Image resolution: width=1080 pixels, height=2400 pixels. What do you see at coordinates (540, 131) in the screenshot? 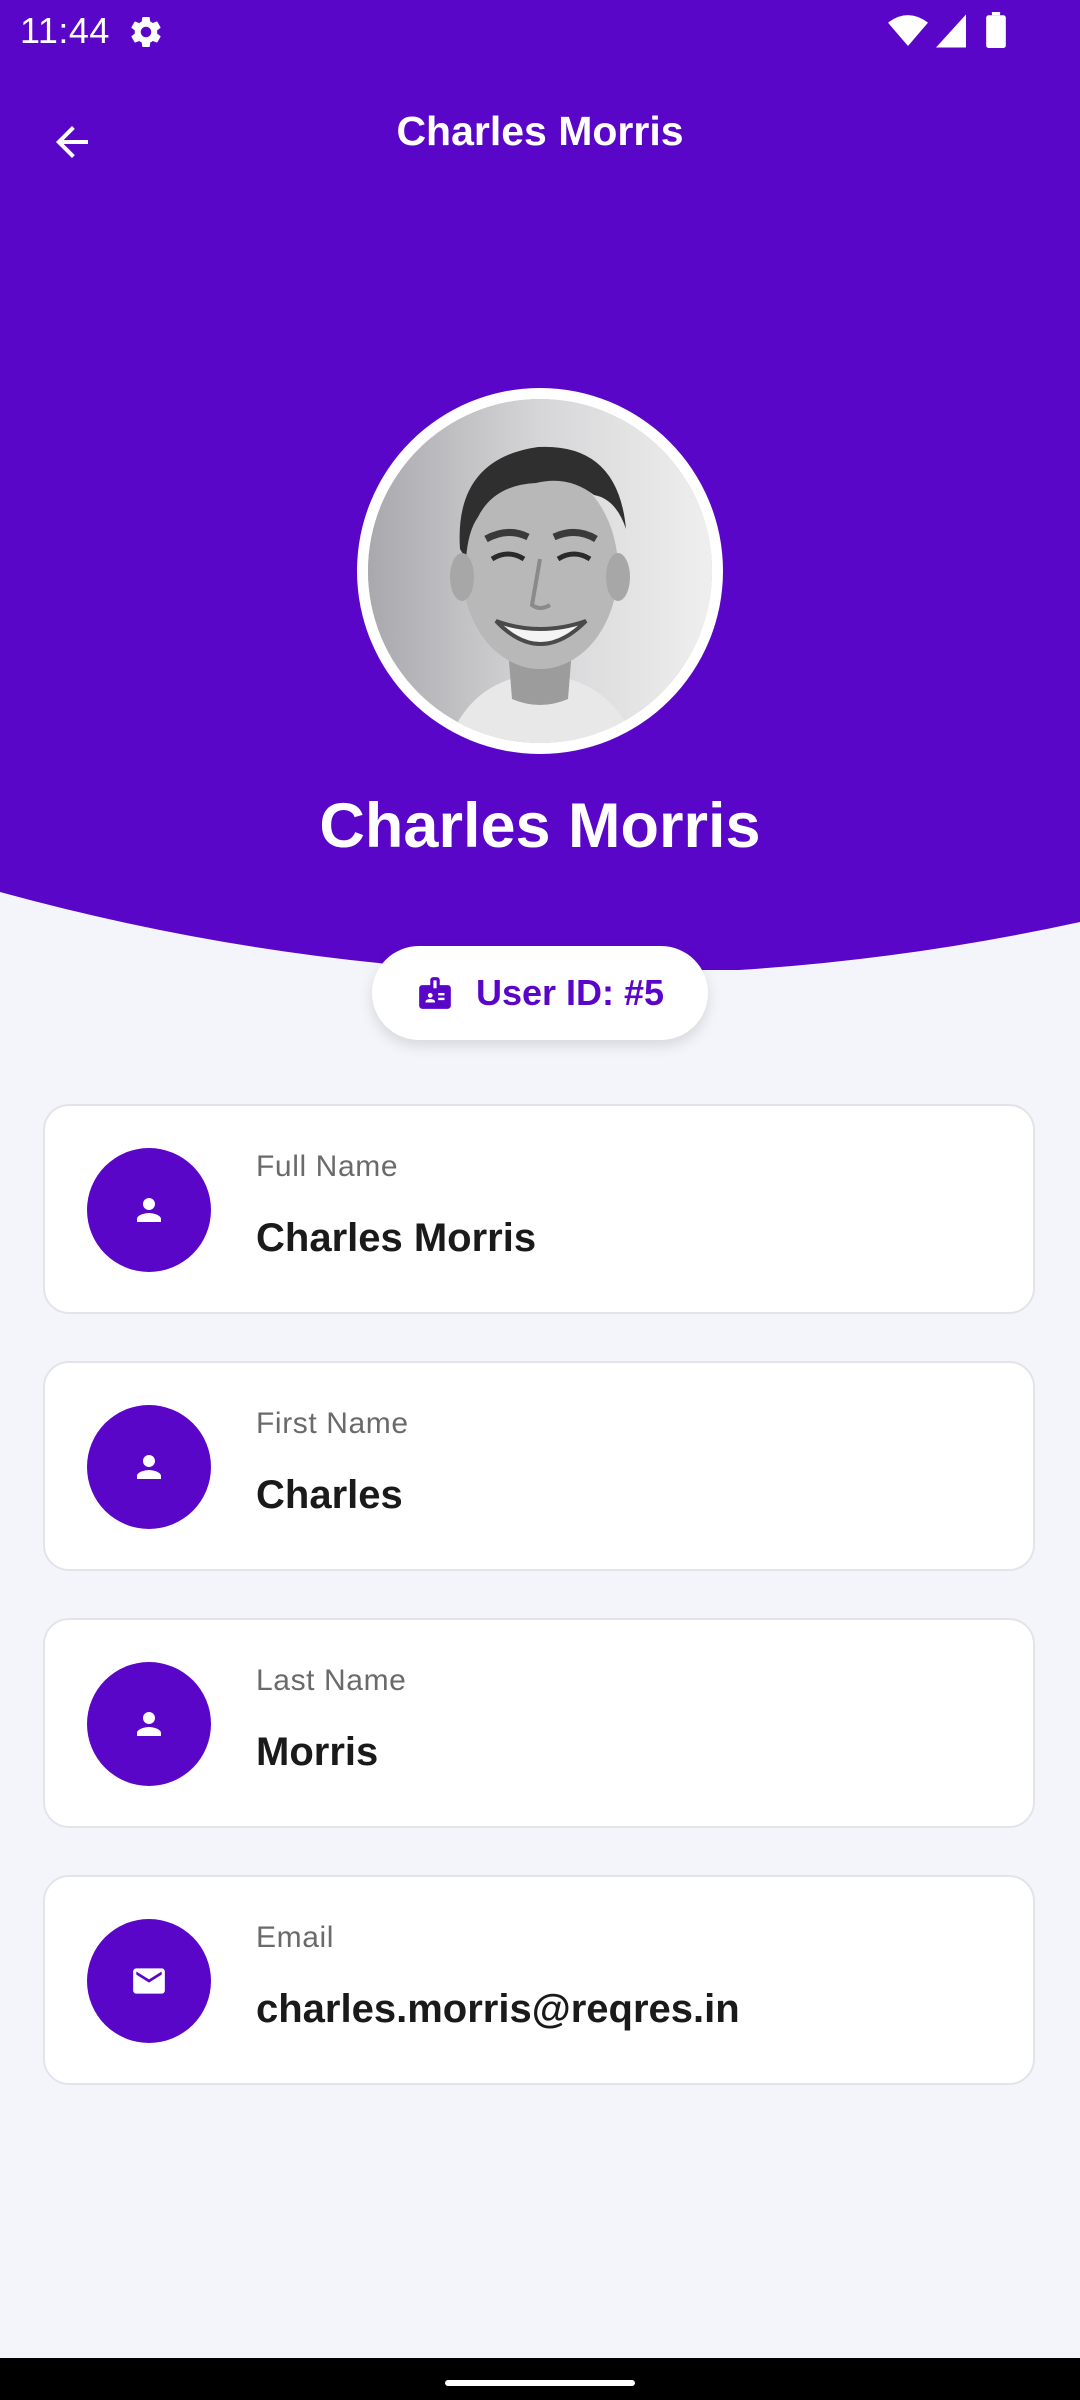
I see `app-bar-title: Charles Morris` at bounding box center [540, 131].